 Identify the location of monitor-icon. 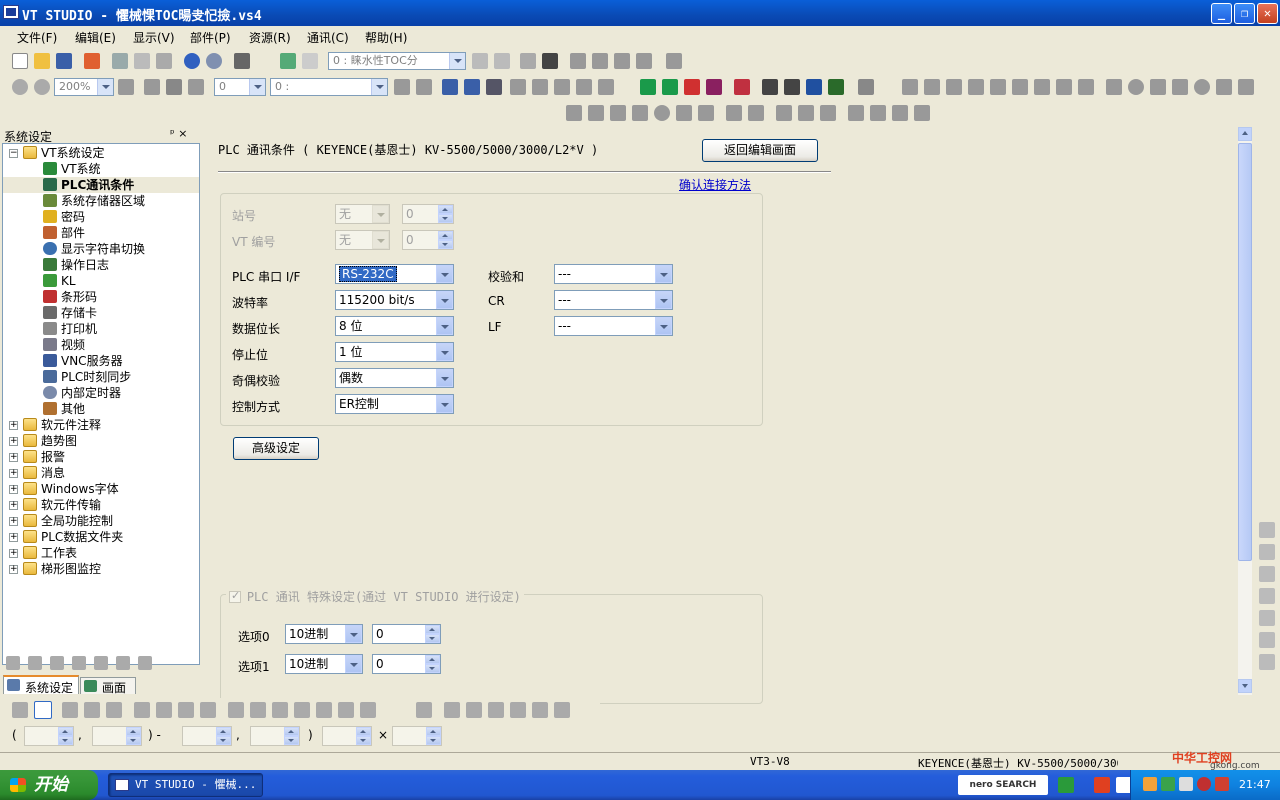
(836, 87).